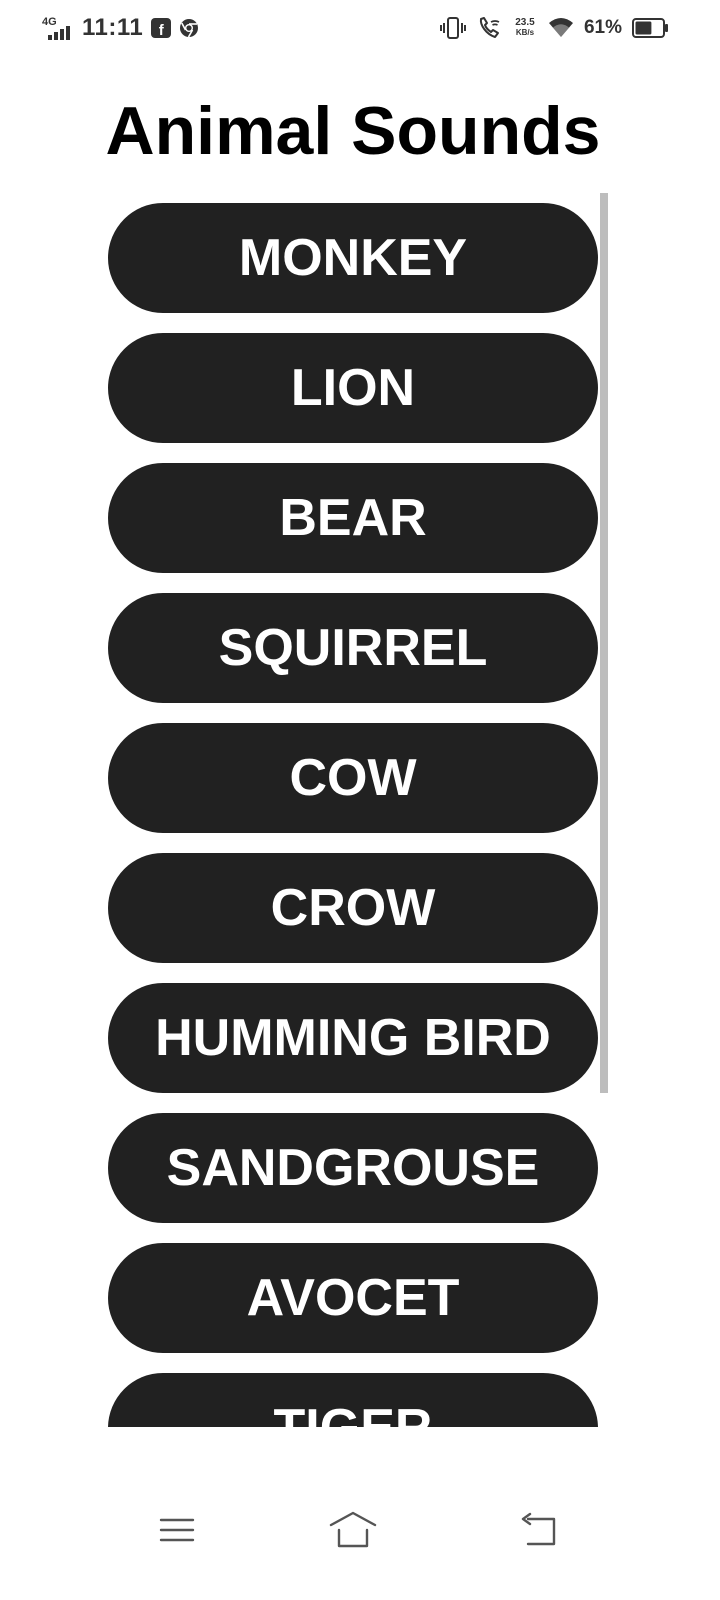 Image resolution: width=720 pixels, height=1600 pixels. What do you see at coordinates (560, 27) in the screenshot?
I see `wifi-icon` at bounding box center [560, 27].